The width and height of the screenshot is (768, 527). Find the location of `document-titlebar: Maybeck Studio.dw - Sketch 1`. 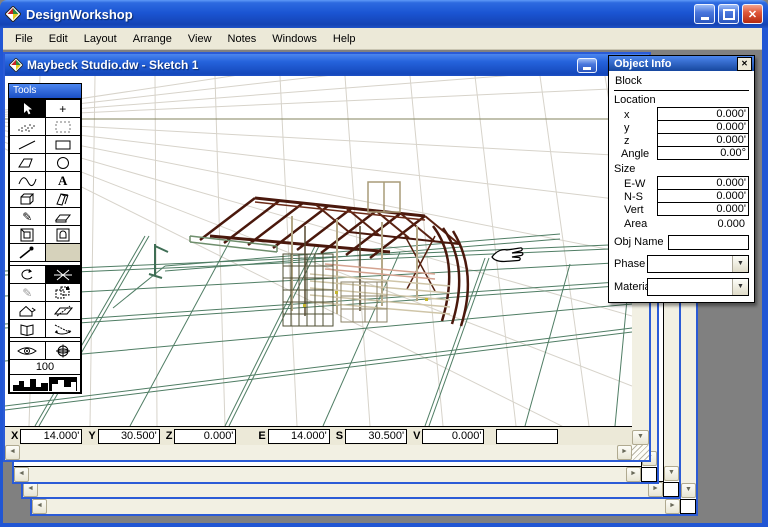

document-titlebar: Maybeck Studio.dw - Sketch 1 is located at coordinates (327, 65).